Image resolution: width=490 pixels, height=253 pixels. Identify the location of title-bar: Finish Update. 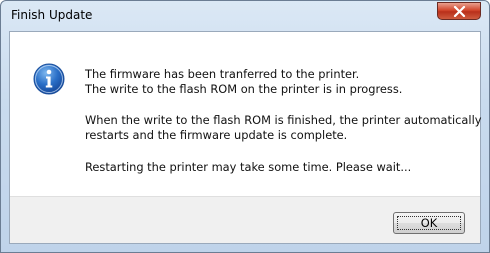
(245, 16).